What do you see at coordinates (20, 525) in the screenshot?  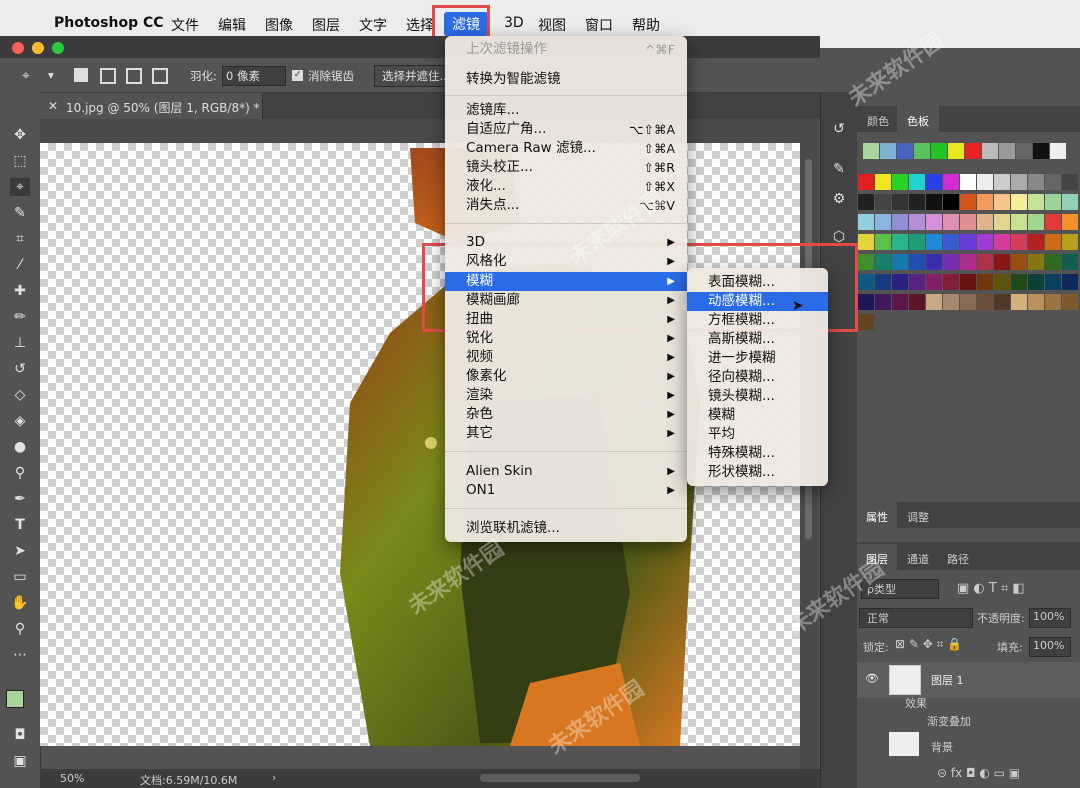 I see `type-tool-icon: T` at bounding box center [20, 525].